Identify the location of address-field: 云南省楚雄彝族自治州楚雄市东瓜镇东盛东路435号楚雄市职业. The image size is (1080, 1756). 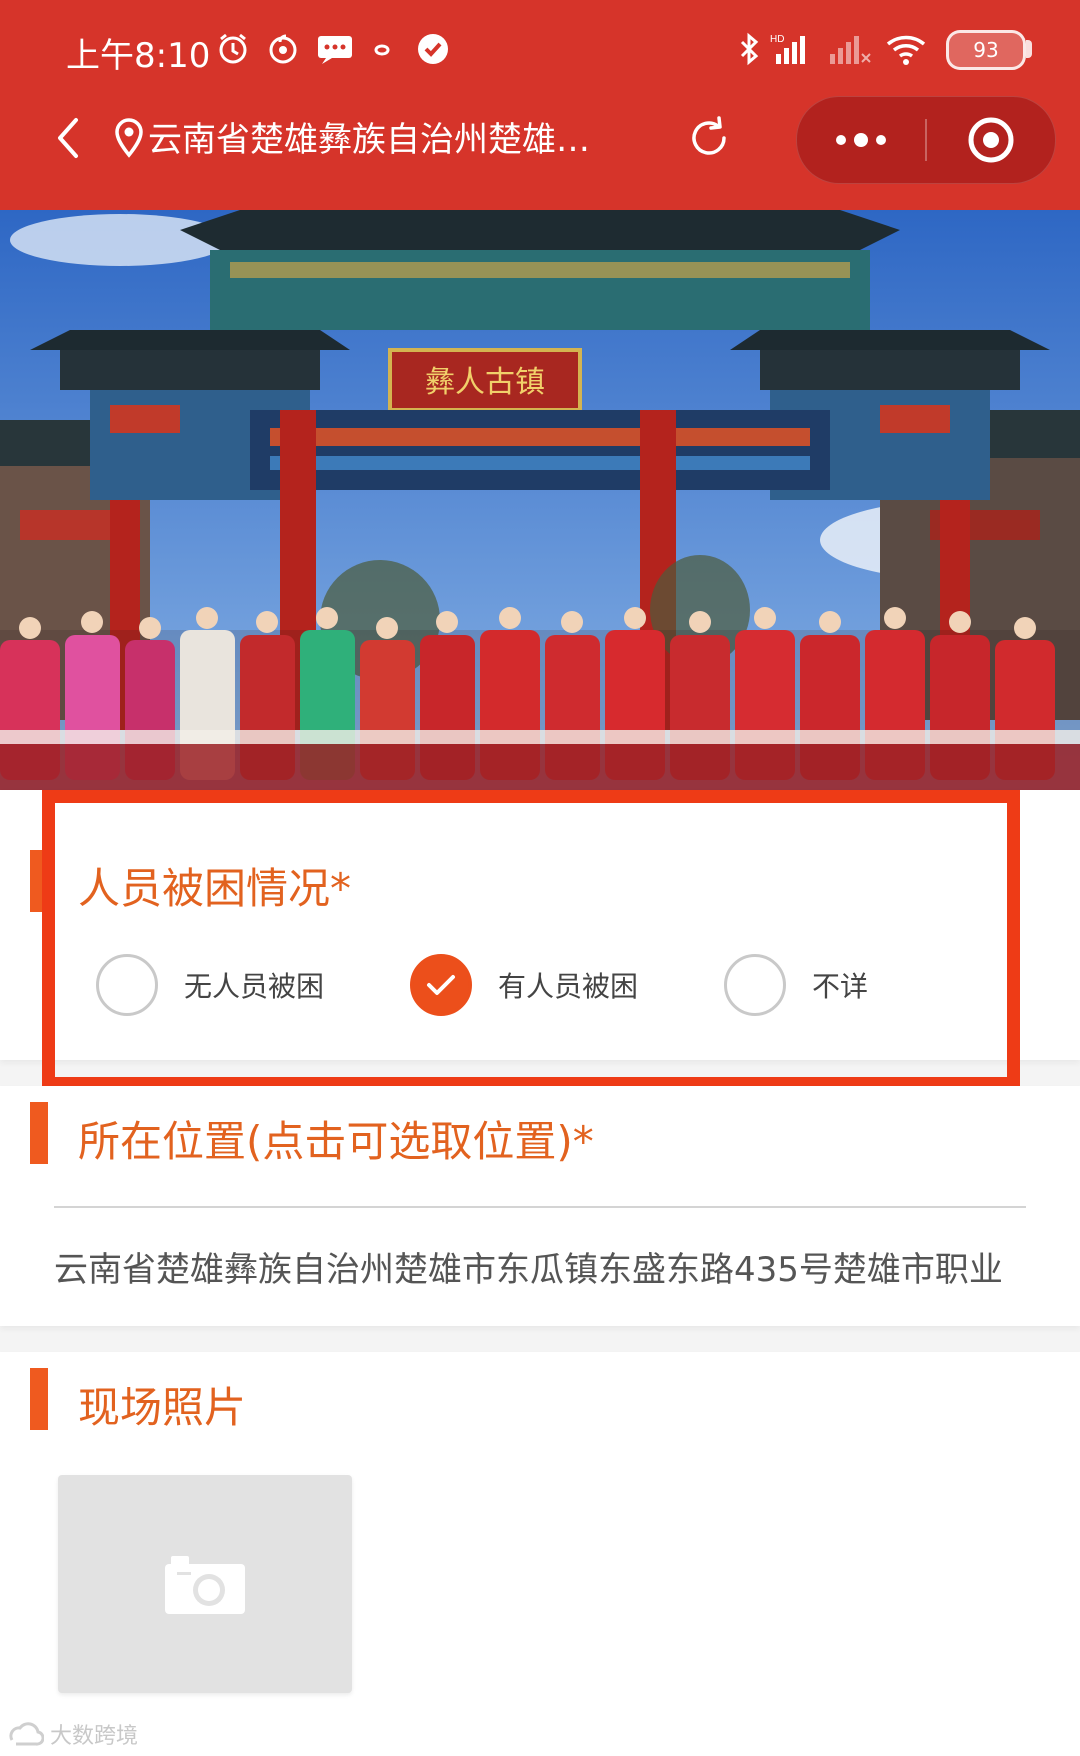
(540, 1266).